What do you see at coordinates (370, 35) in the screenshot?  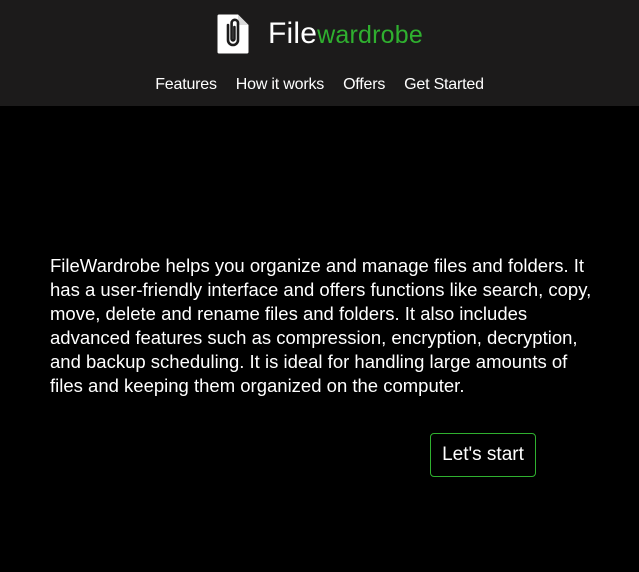 I see `brand-name-wardrobe: wardrobe` at bounding box center [370, 35].